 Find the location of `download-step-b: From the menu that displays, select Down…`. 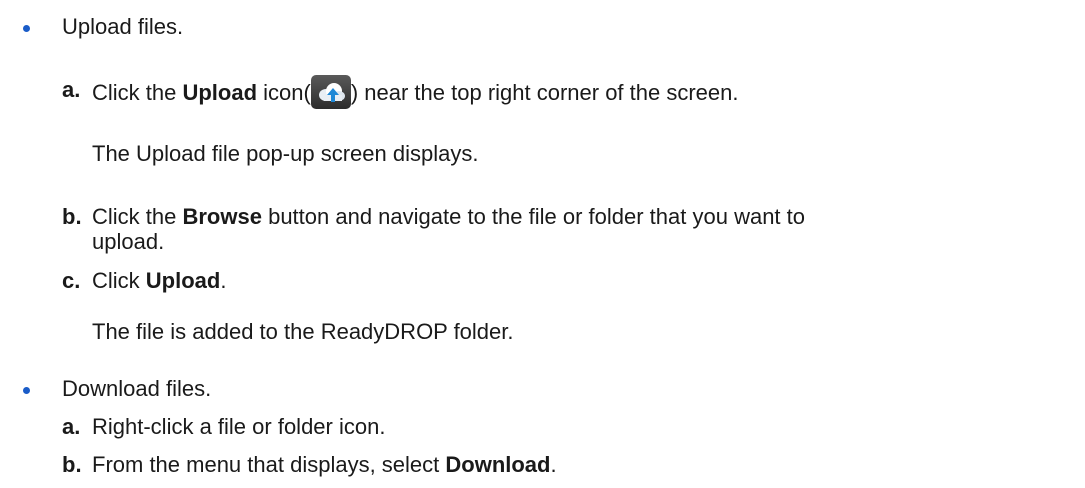

download-step-b: From the menu that displays, select Down… is located at coordinates (324, 465).